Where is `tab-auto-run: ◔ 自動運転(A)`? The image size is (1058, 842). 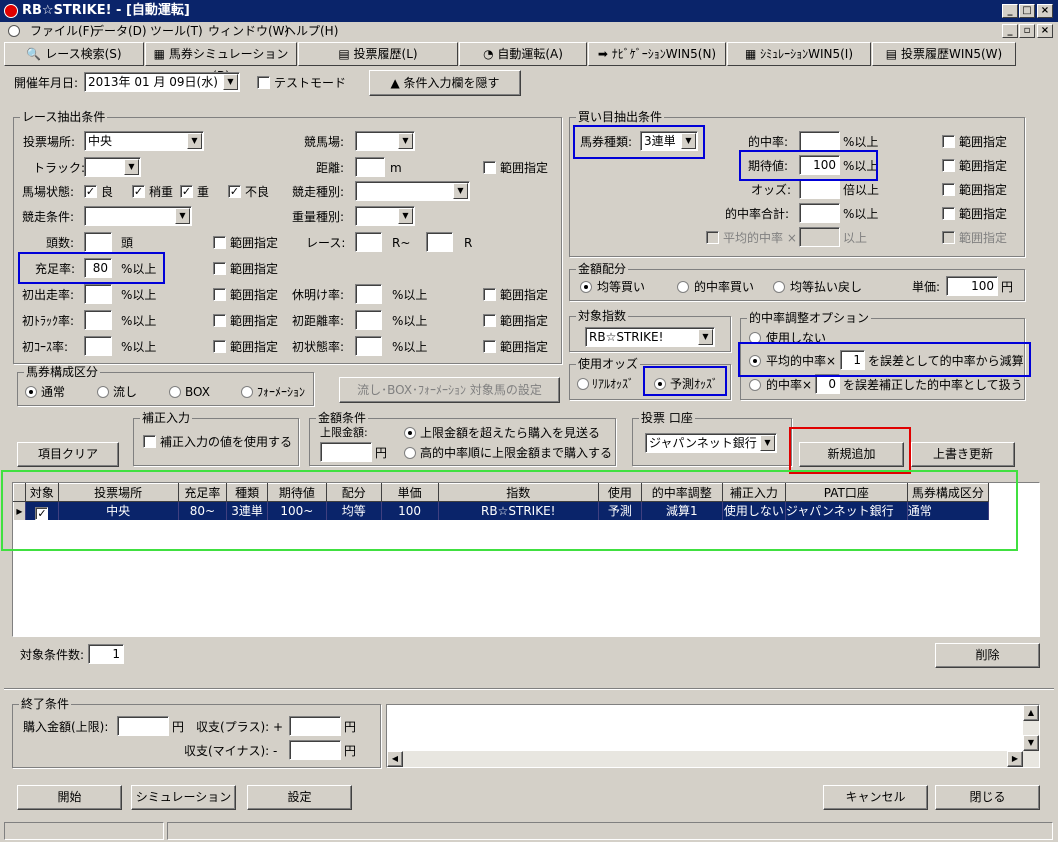
tab-auto-run: ◔ 自動運転(A) is located at coordinates (523, 54).